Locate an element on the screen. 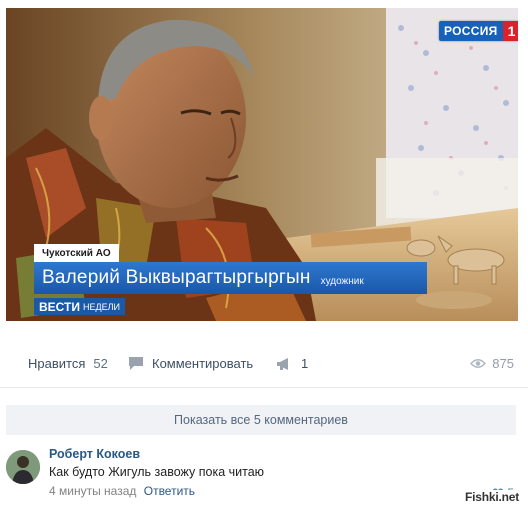 This screenshot has height=509, width=528. views-count: 875 is located at coordinates (503, 363).